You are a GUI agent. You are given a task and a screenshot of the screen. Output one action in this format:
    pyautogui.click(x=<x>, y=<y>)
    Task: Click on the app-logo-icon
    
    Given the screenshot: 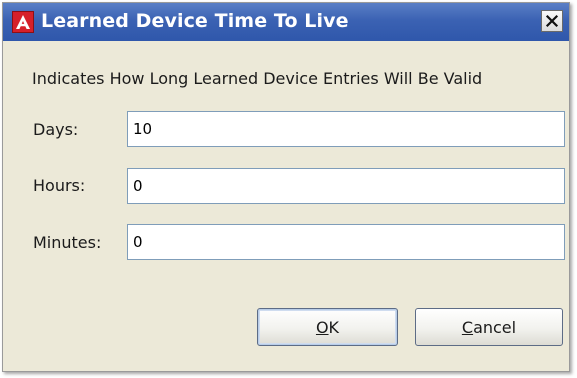 What is the action you would take?
    pyautogui.click(x=23, y=22)
    